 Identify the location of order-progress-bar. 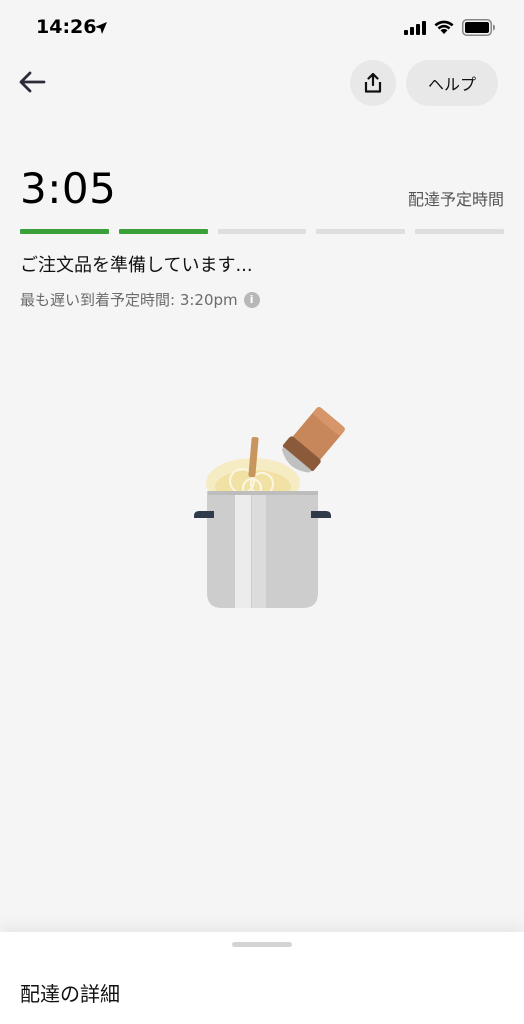
(262, 231).